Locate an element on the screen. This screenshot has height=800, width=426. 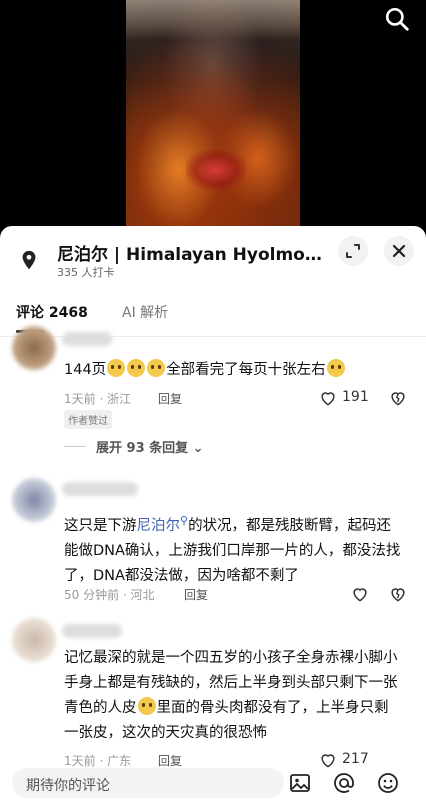
expand-replies-button: 展开 93 条回复 ⌄ is located at coordinates (150, 446).